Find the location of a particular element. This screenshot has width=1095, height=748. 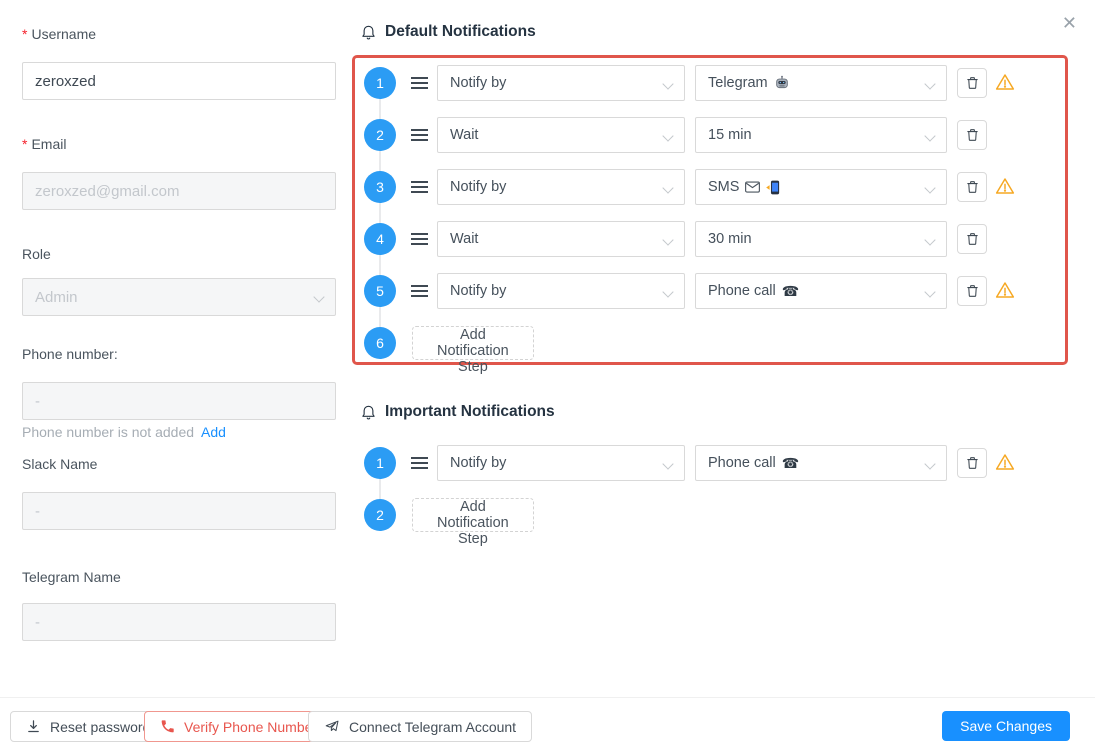

important-notifications-heading: Important Notifications is located at coordinates (458, 412).